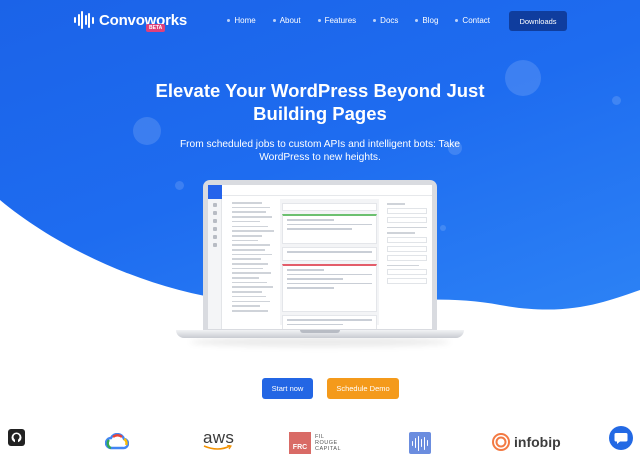 Image resolution: width=640 pixels, height=455 pixels. Describe the element at coordinates (472, 20) in the screenshot. I see `nav-contact: Contact` at that location.